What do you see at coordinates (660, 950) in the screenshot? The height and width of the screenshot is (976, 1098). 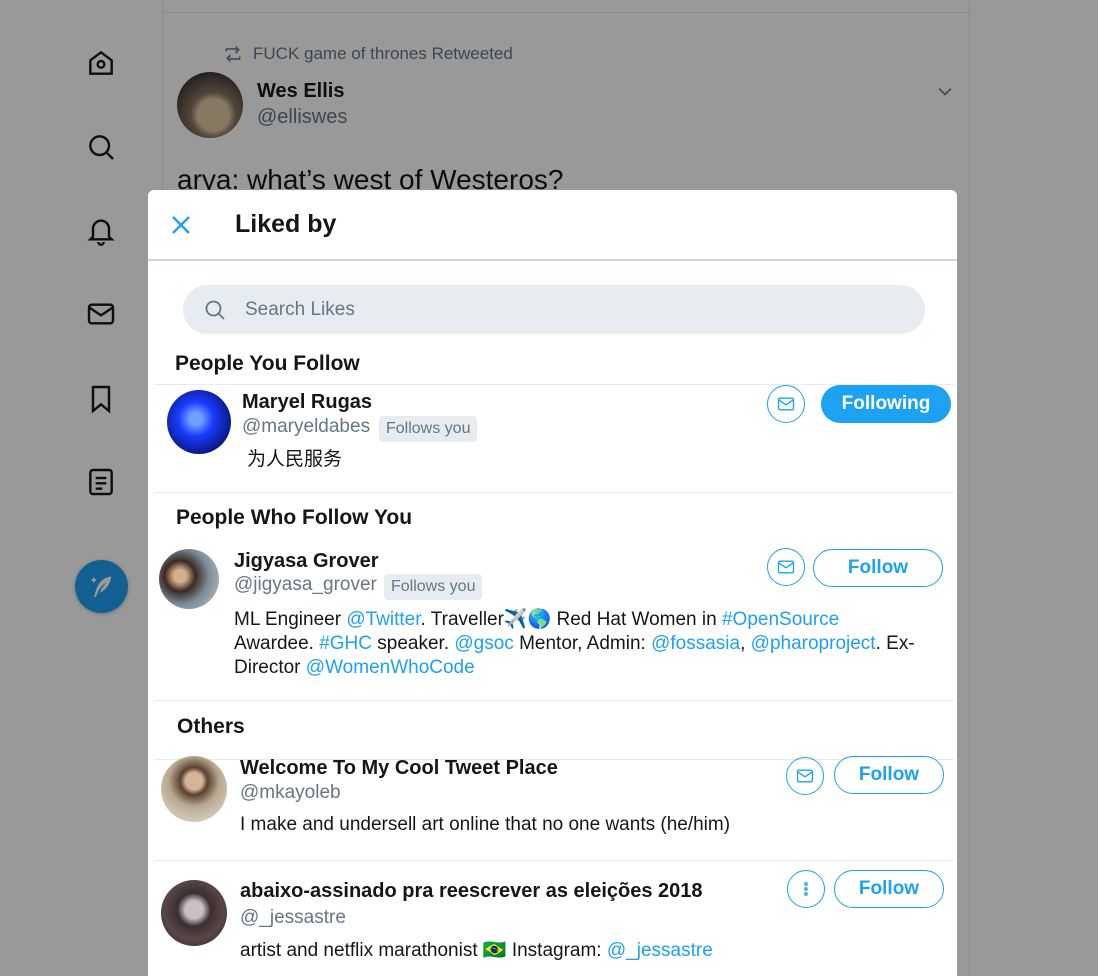 I see `bio-mention: @_jessastre` at bounding box center [660, 950].